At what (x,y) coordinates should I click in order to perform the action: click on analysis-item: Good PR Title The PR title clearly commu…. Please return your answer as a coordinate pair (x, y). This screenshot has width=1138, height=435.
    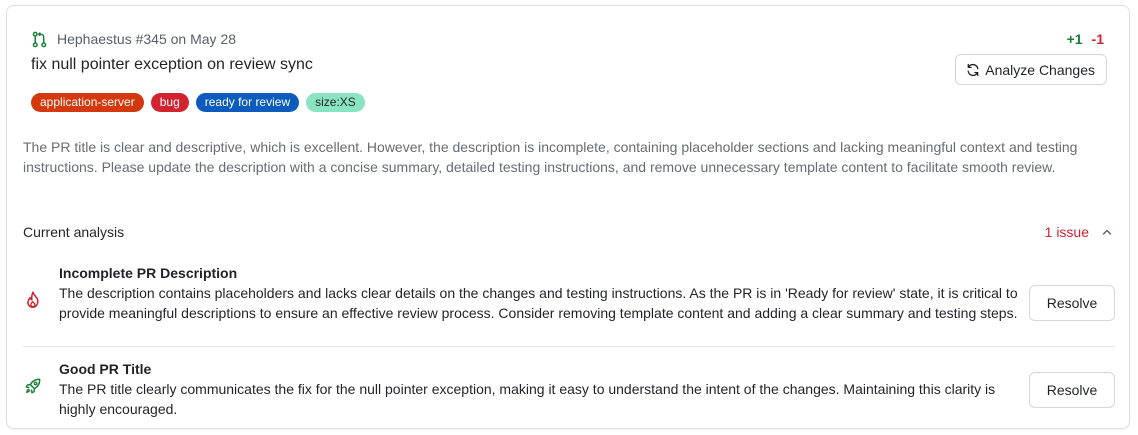
    Looking at the image, I should click on (569, 385).